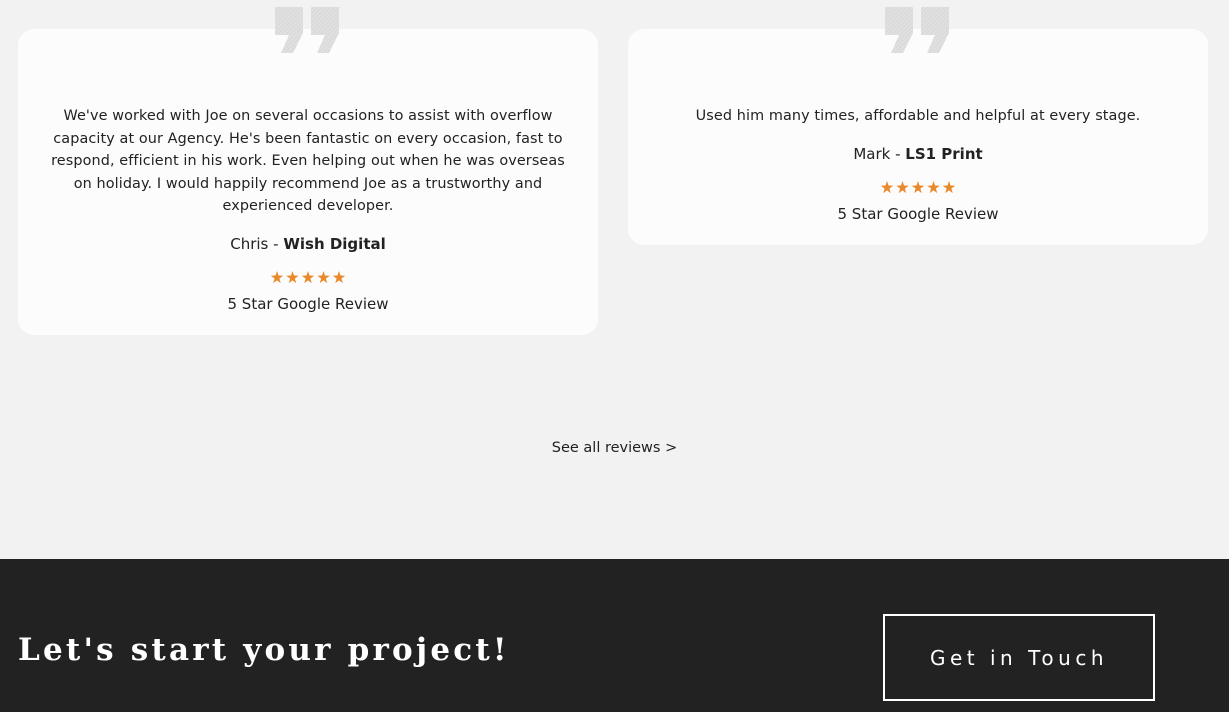 The height and width of the screenshot is (712, 1229). I want to click on reviewer-line: Mark - LS1 Print, so click(918, 154).